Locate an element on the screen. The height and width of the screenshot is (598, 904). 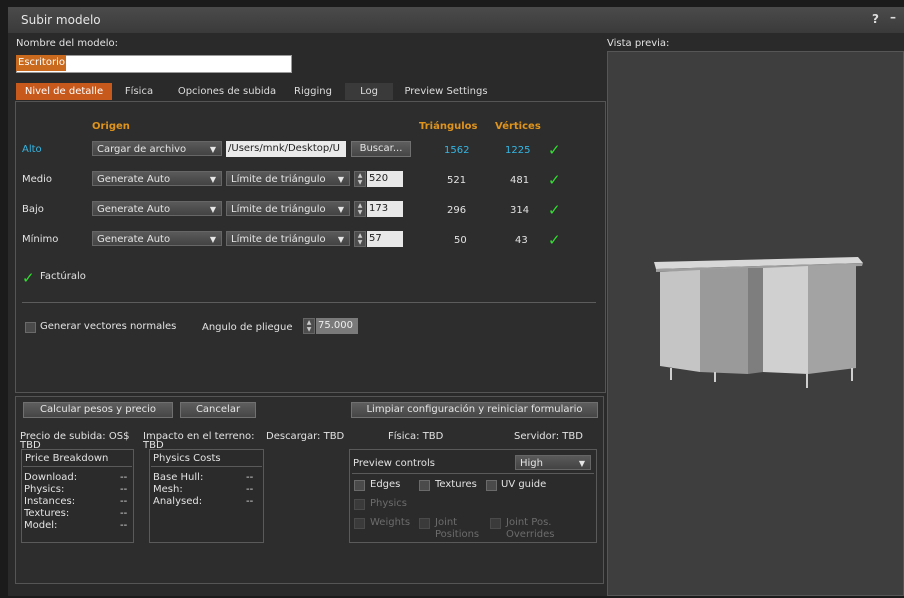
lod-high-source-dropdown: Cargar de archivo ▼ is located at coordinates (157, 148).